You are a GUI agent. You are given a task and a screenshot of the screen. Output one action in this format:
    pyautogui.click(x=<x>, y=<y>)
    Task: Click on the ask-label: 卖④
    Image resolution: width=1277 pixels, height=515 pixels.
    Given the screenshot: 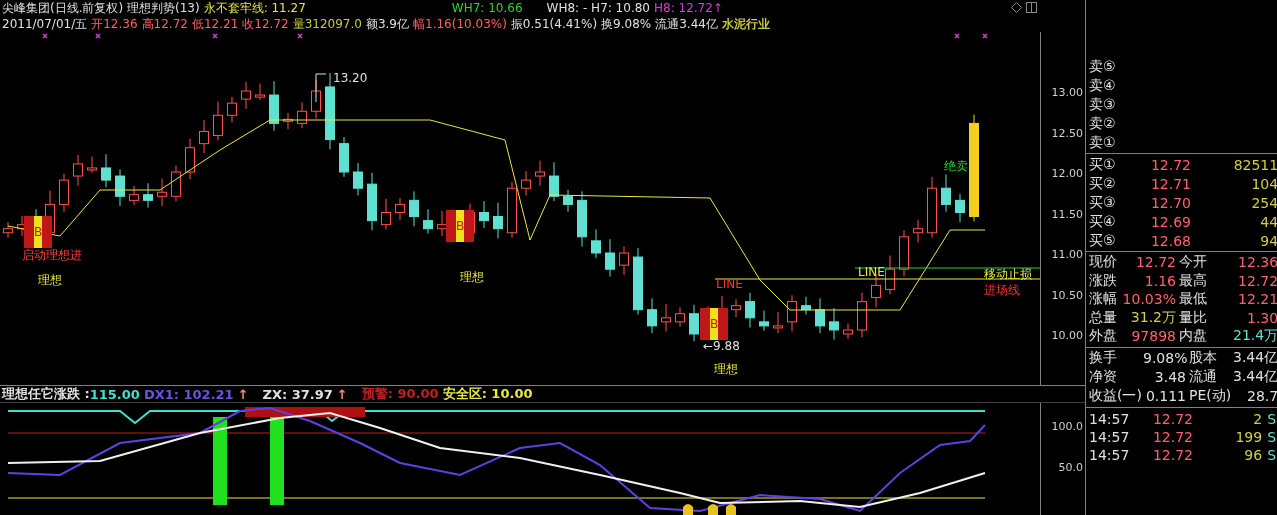 What is the action you would take?
    pyautogui.click(x=1103, y=85)
    